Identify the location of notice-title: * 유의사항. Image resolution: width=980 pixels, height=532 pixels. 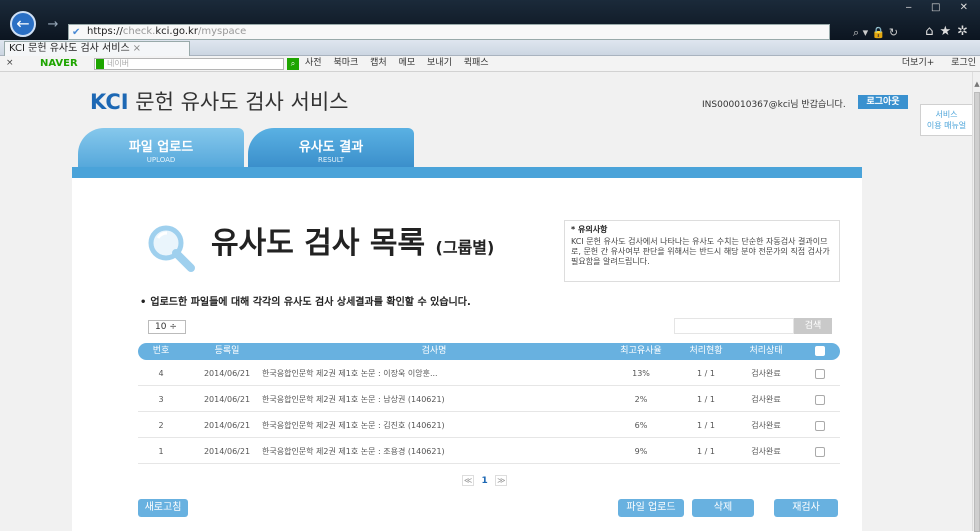
(589, 229).